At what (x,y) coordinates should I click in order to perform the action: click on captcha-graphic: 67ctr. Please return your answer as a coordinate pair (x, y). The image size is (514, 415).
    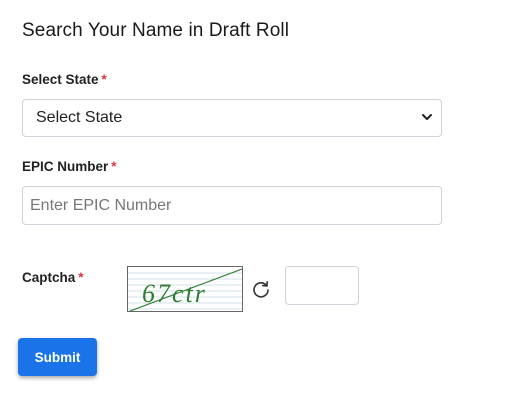
    Looking at the image, I should click on (185, 289).